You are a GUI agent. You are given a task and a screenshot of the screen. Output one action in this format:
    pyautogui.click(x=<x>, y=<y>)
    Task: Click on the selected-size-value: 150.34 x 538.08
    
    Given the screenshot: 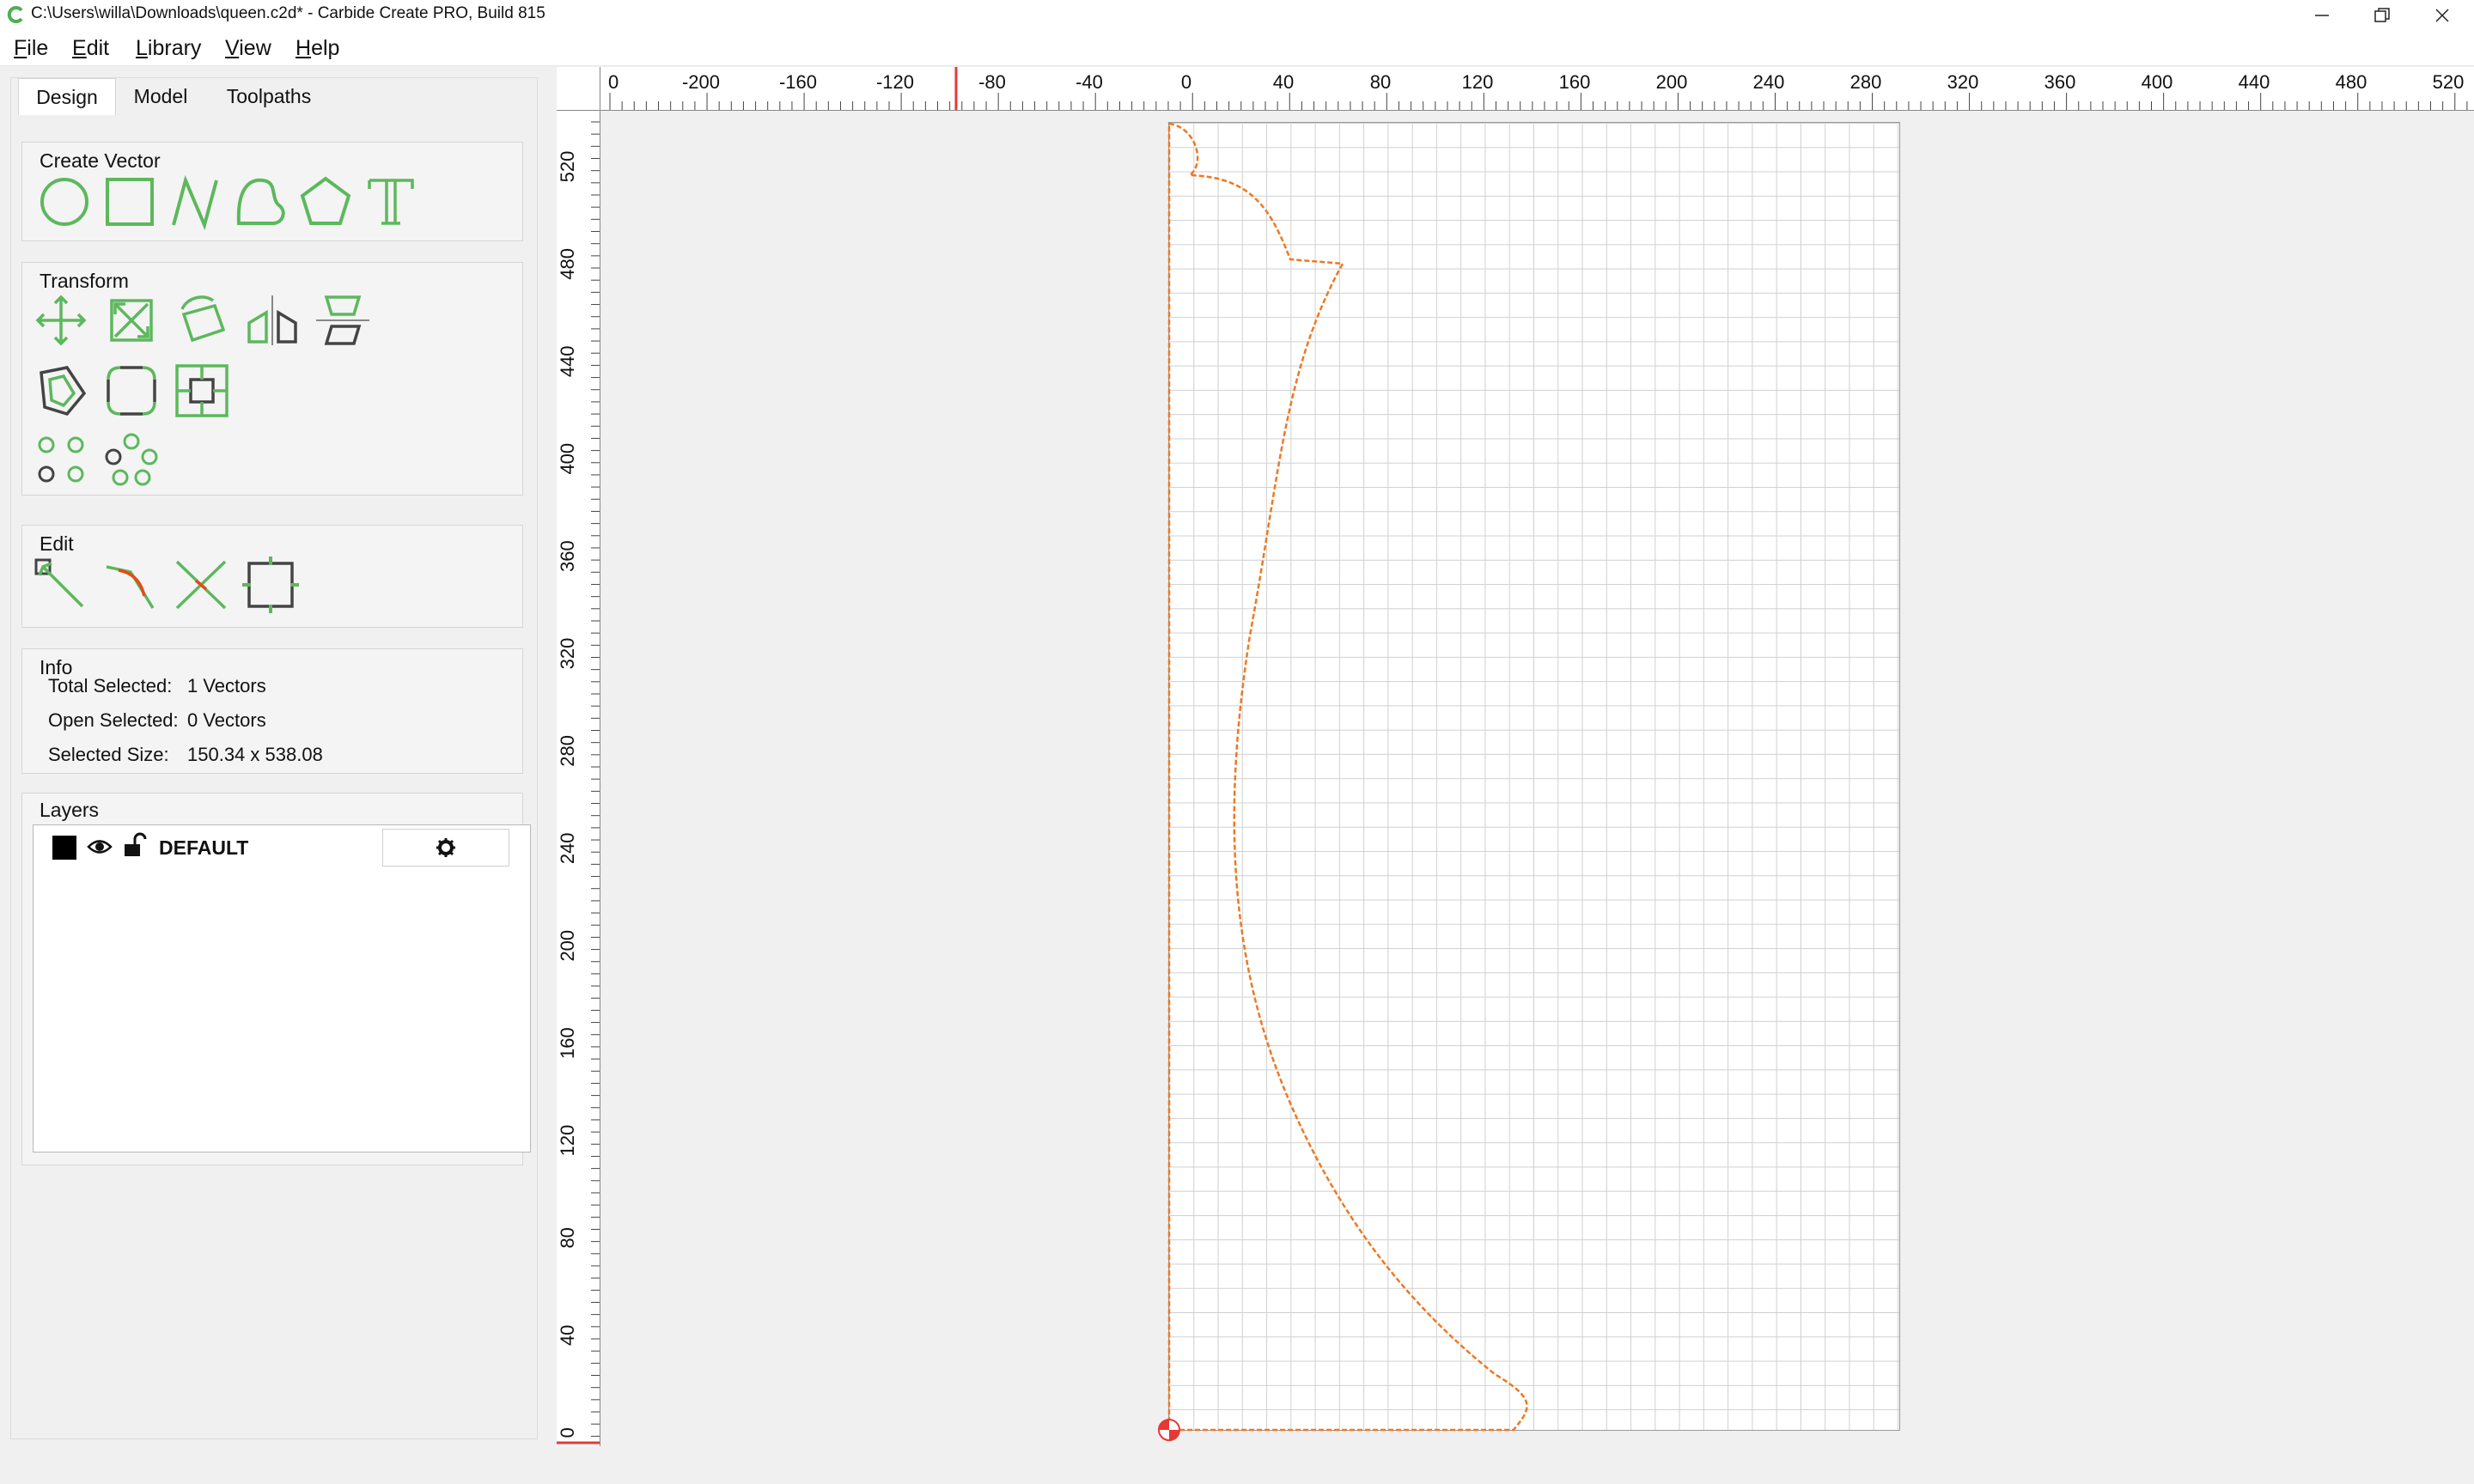 What is the action you would take?
    pyautogui.click(x=255, y=754)
    